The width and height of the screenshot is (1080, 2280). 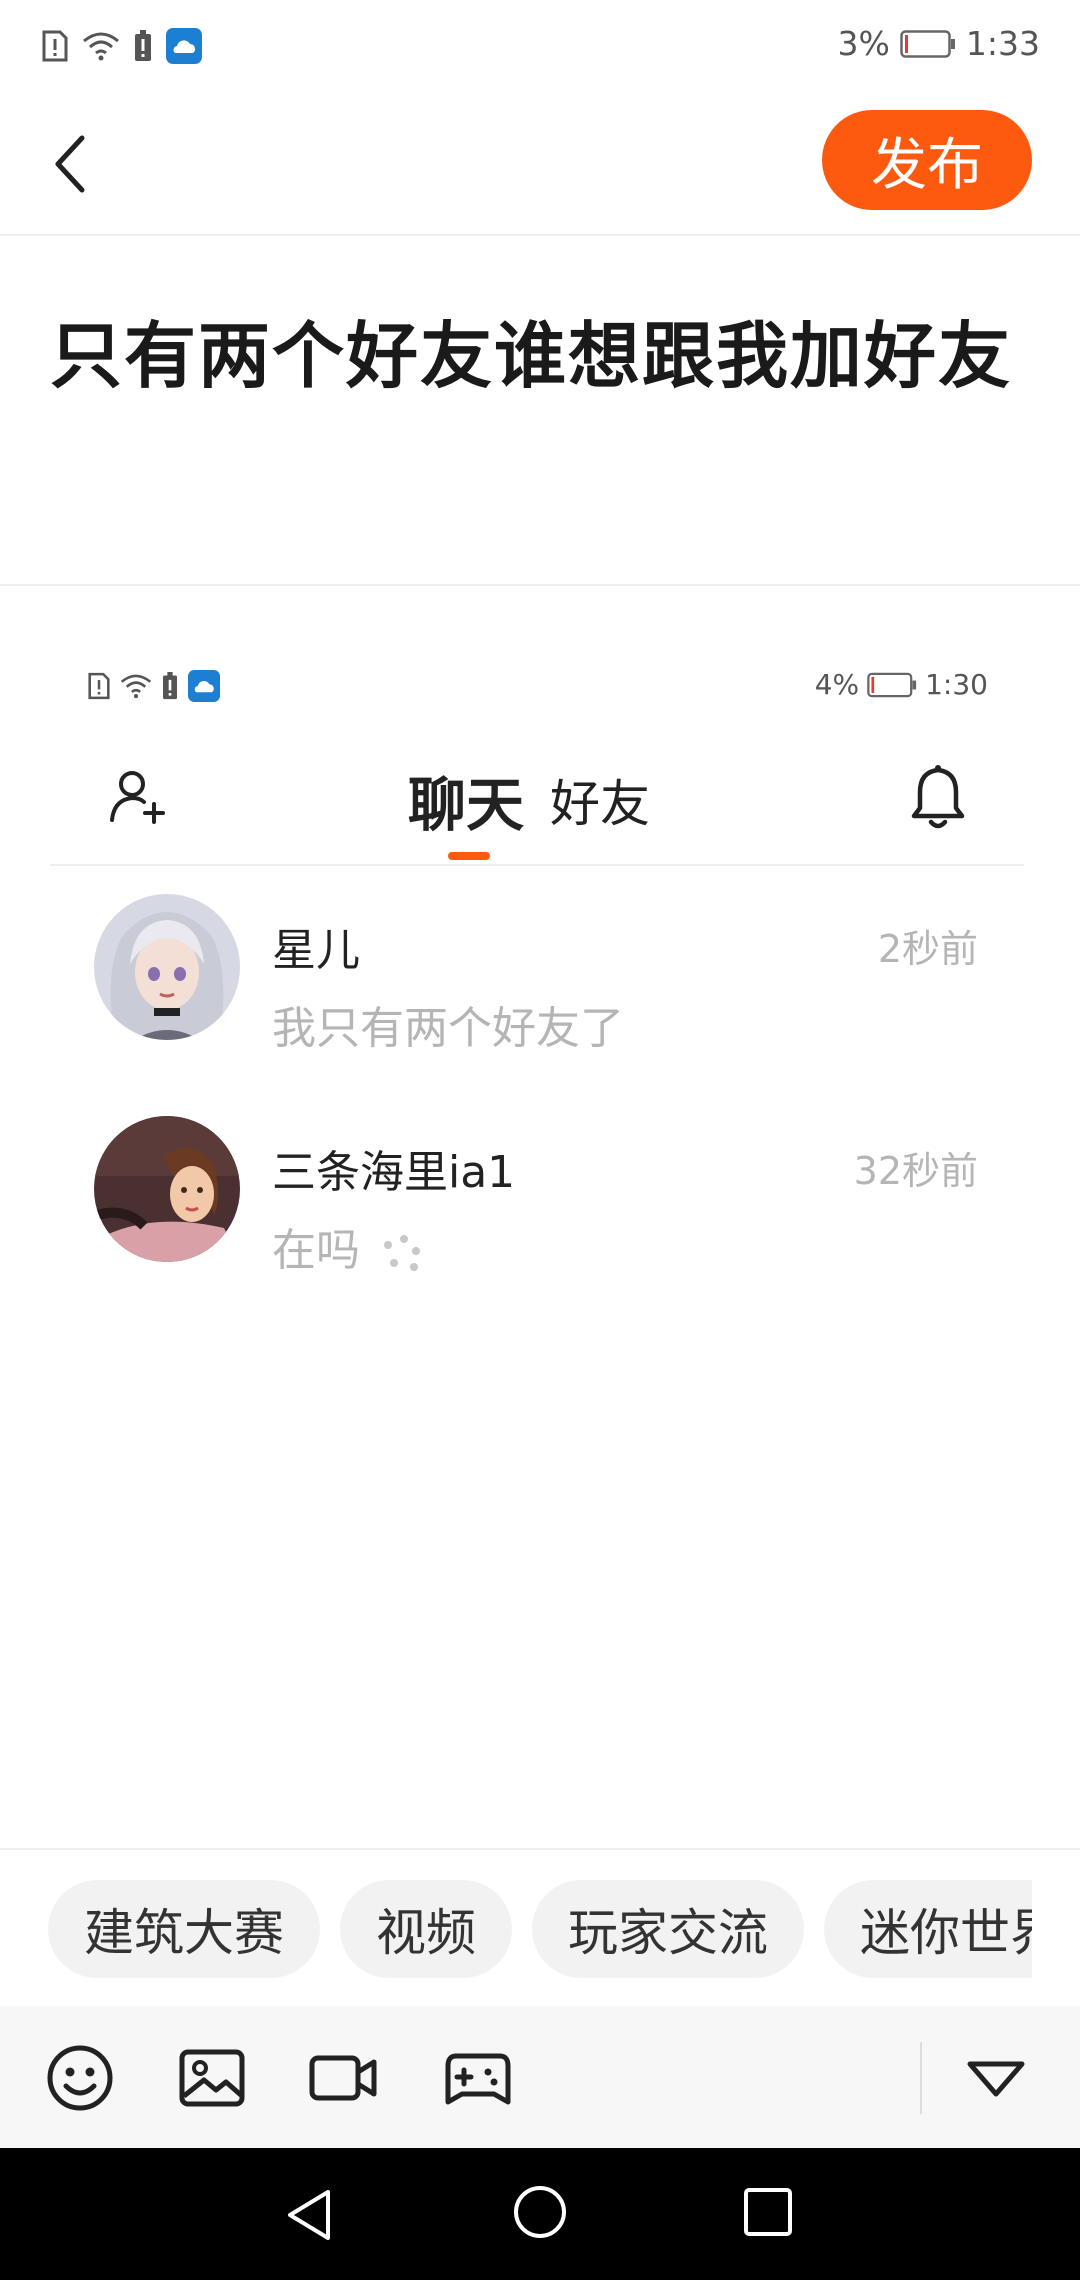 What do you see at coordinates (311, 2215) in the screenshot?
I see `nav-back-icon` at bounding box center [311, 2215].